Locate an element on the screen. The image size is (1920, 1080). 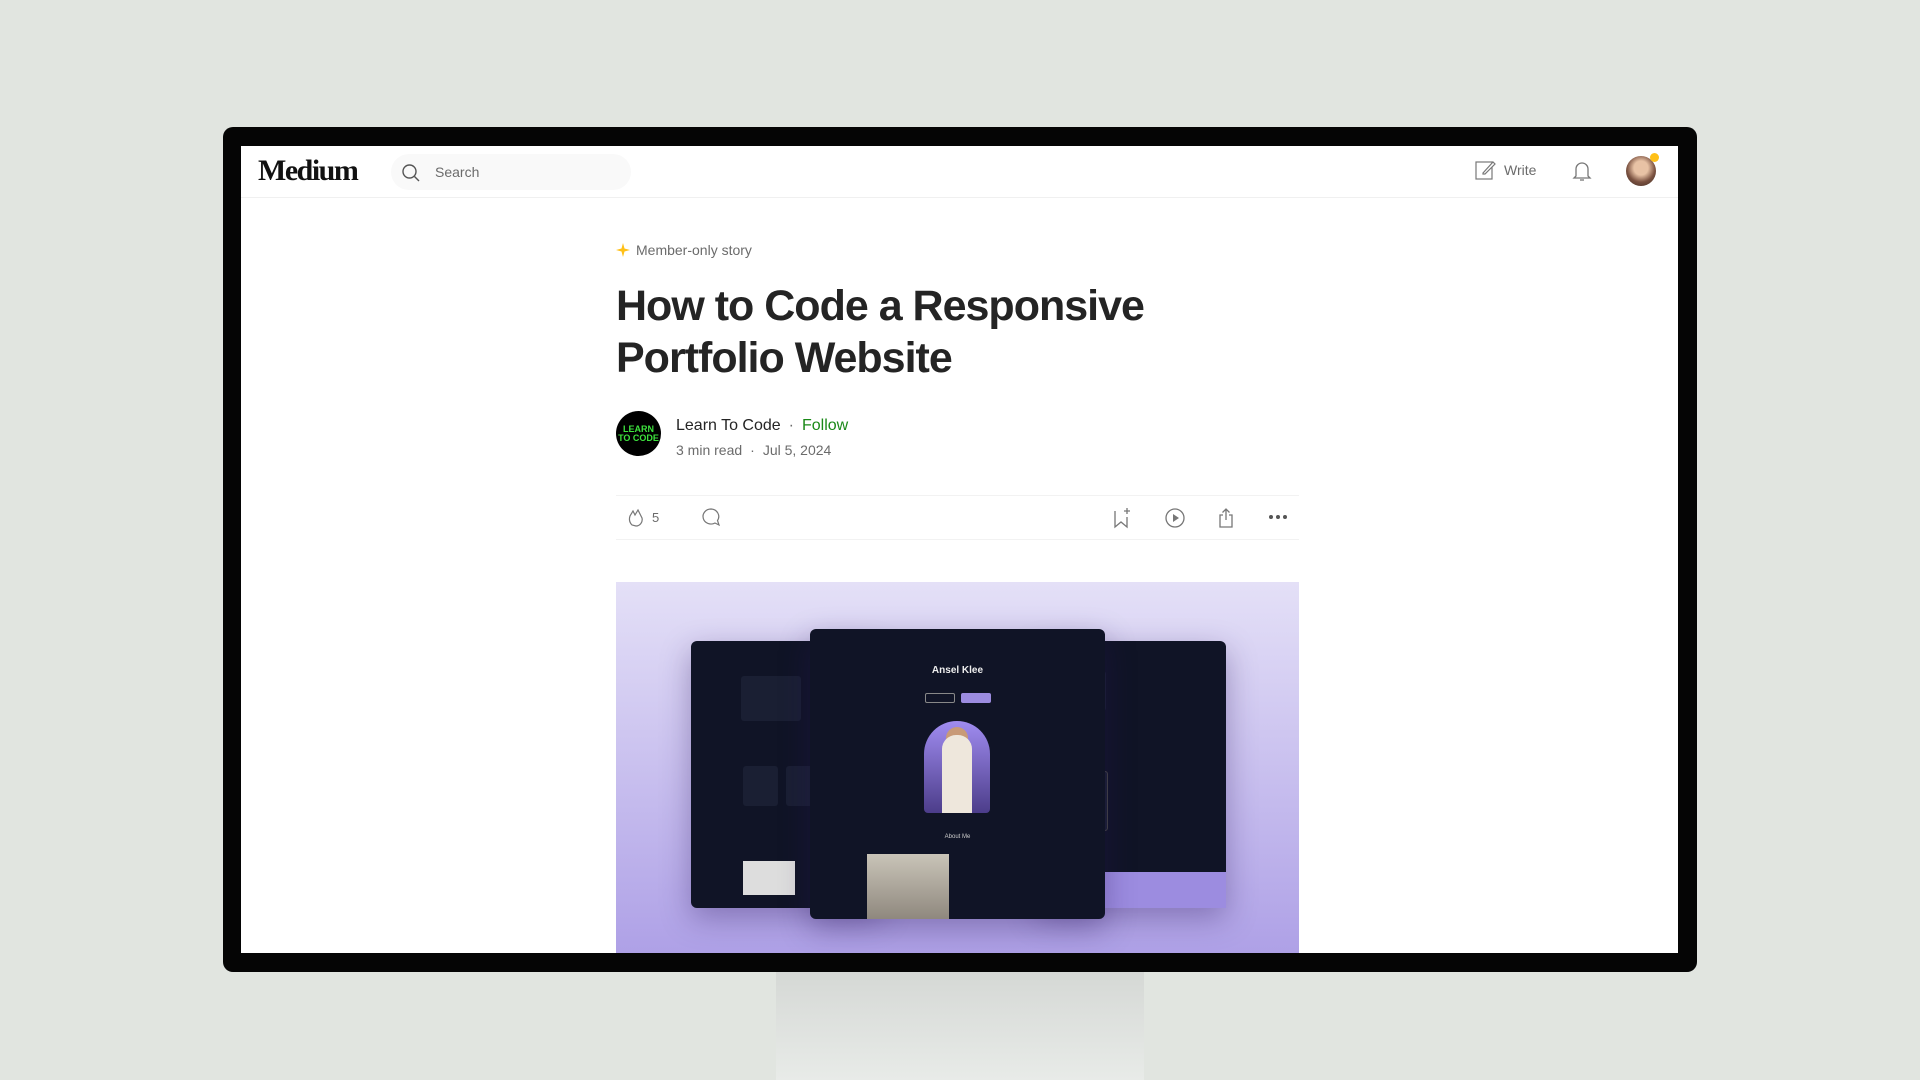
hero-image: Ansel Klee About Me is located at coordinates (957, 767).